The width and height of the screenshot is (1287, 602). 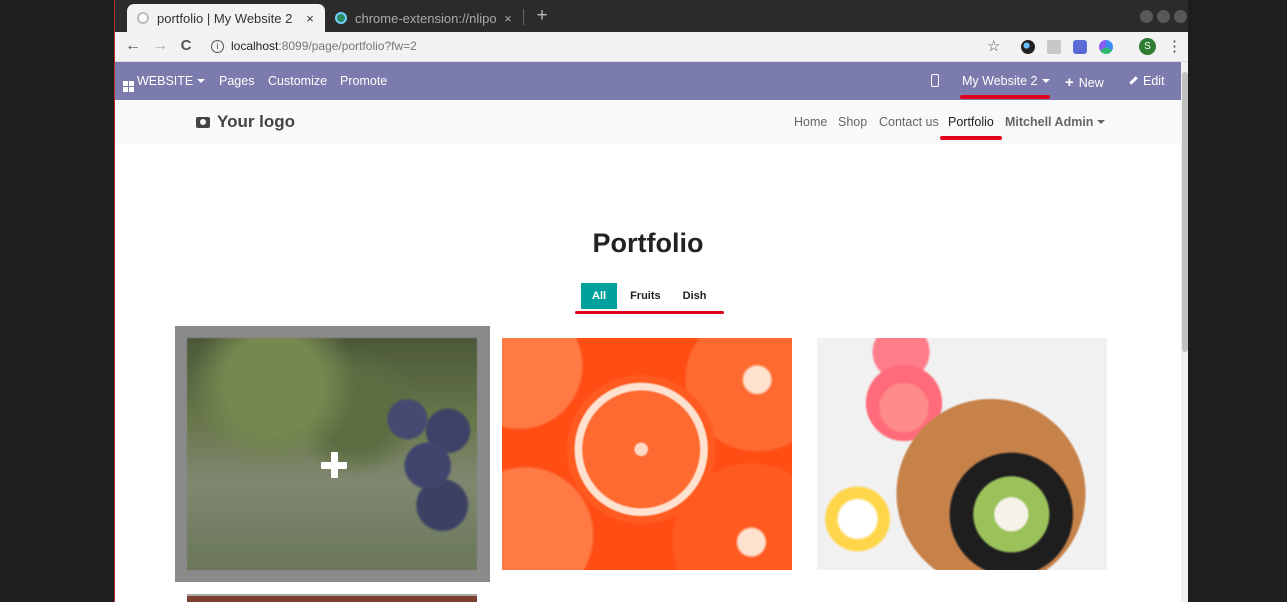 What do you see at coordinates (186, 45) in the screenshot?
I see `reload-icon: C` at bounding box center [186, 45].